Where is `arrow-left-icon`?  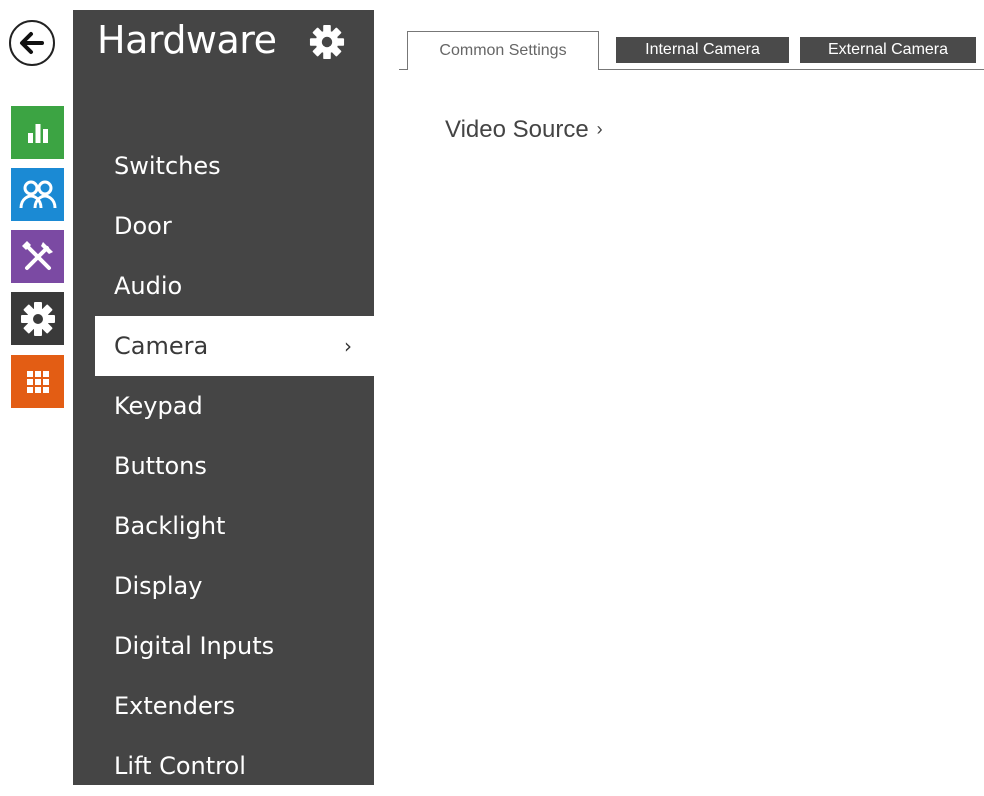
arrow-left-icon is located at coordinates (32, 43).